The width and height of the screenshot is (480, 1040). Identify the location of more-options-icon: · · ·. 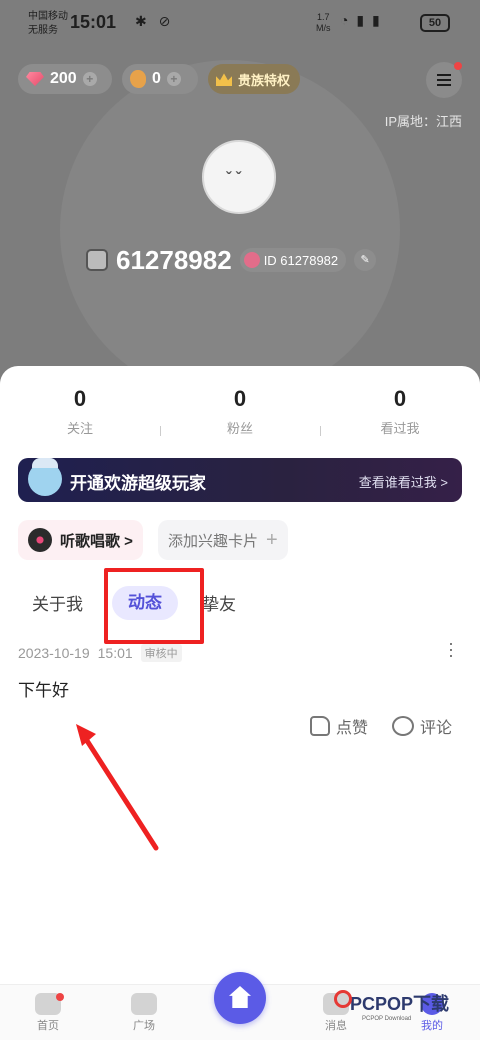
(451, 649).